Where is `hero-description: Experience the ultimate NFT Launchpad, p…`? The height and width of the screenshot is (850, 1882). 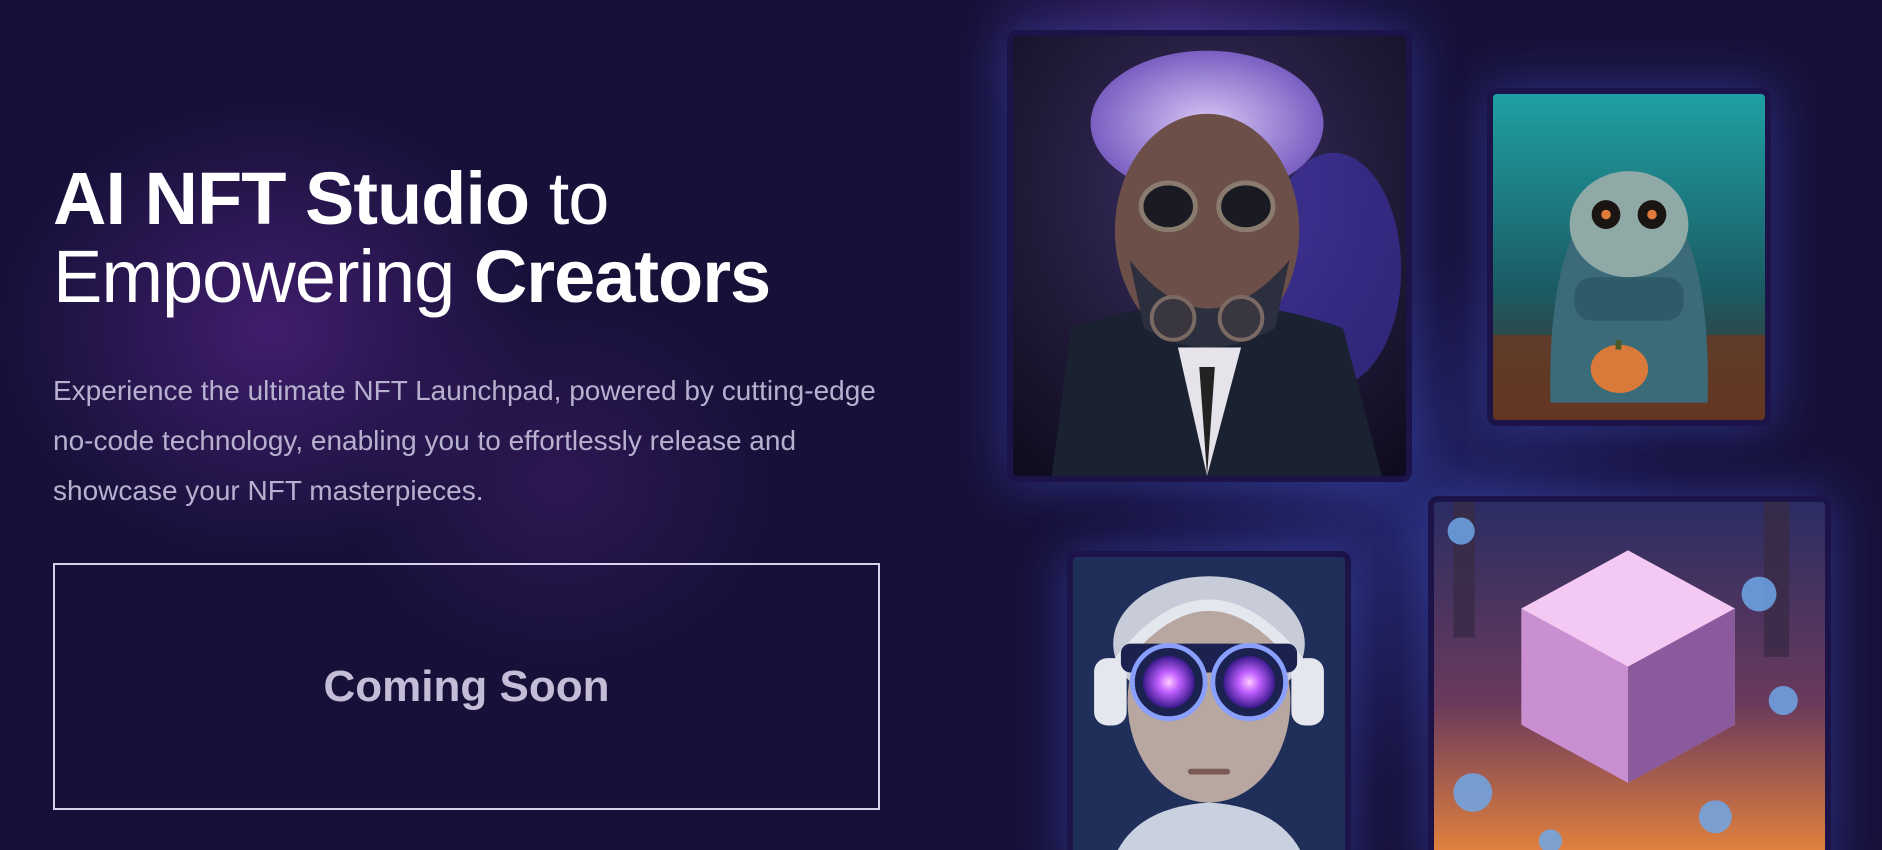
hero-description: Experience the ultimate NFT Launchpad, p… is located at coordinates (464, 440).